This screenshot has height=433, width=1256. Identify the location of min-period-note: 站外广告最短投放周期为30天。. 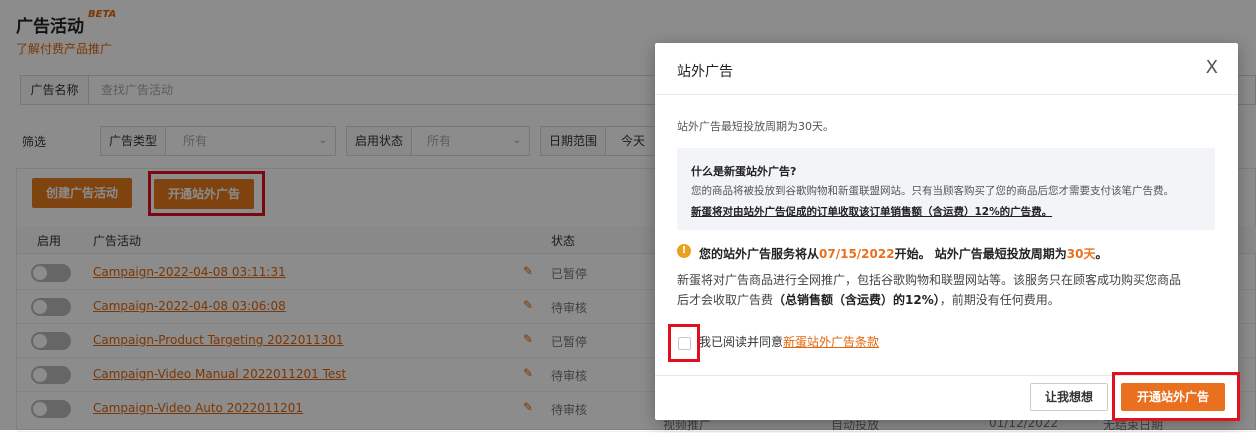
(755, 126).